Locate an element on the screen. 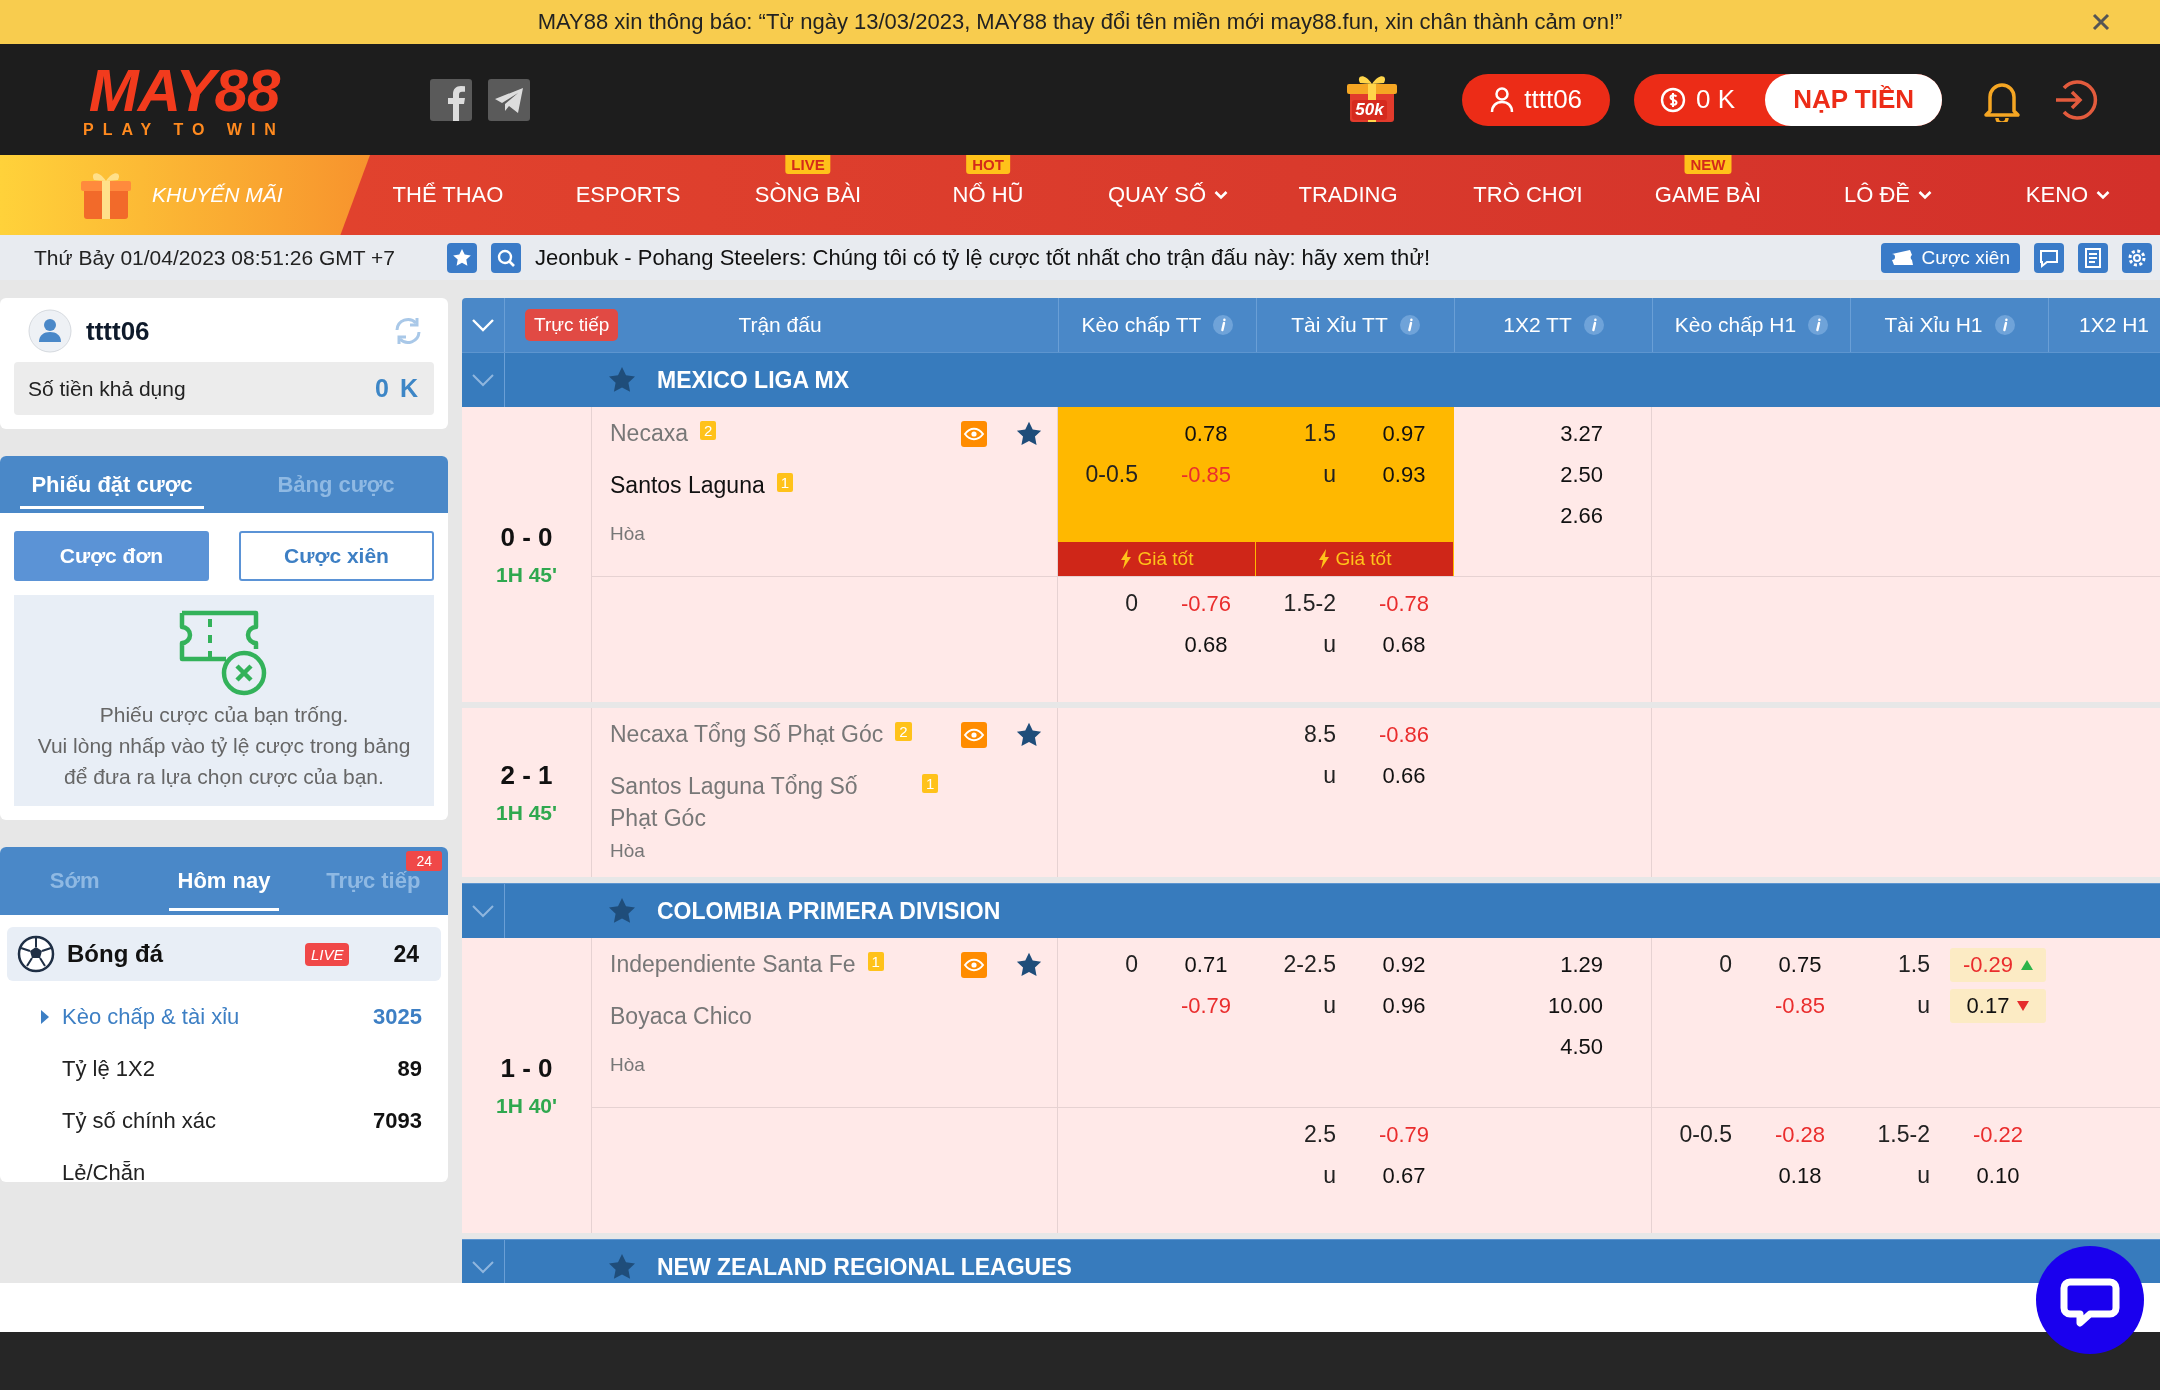 The image size is (2160, 1390). empty-slip-message: Phiếu cược của bạn trống. is located at coordinates (224, 715).